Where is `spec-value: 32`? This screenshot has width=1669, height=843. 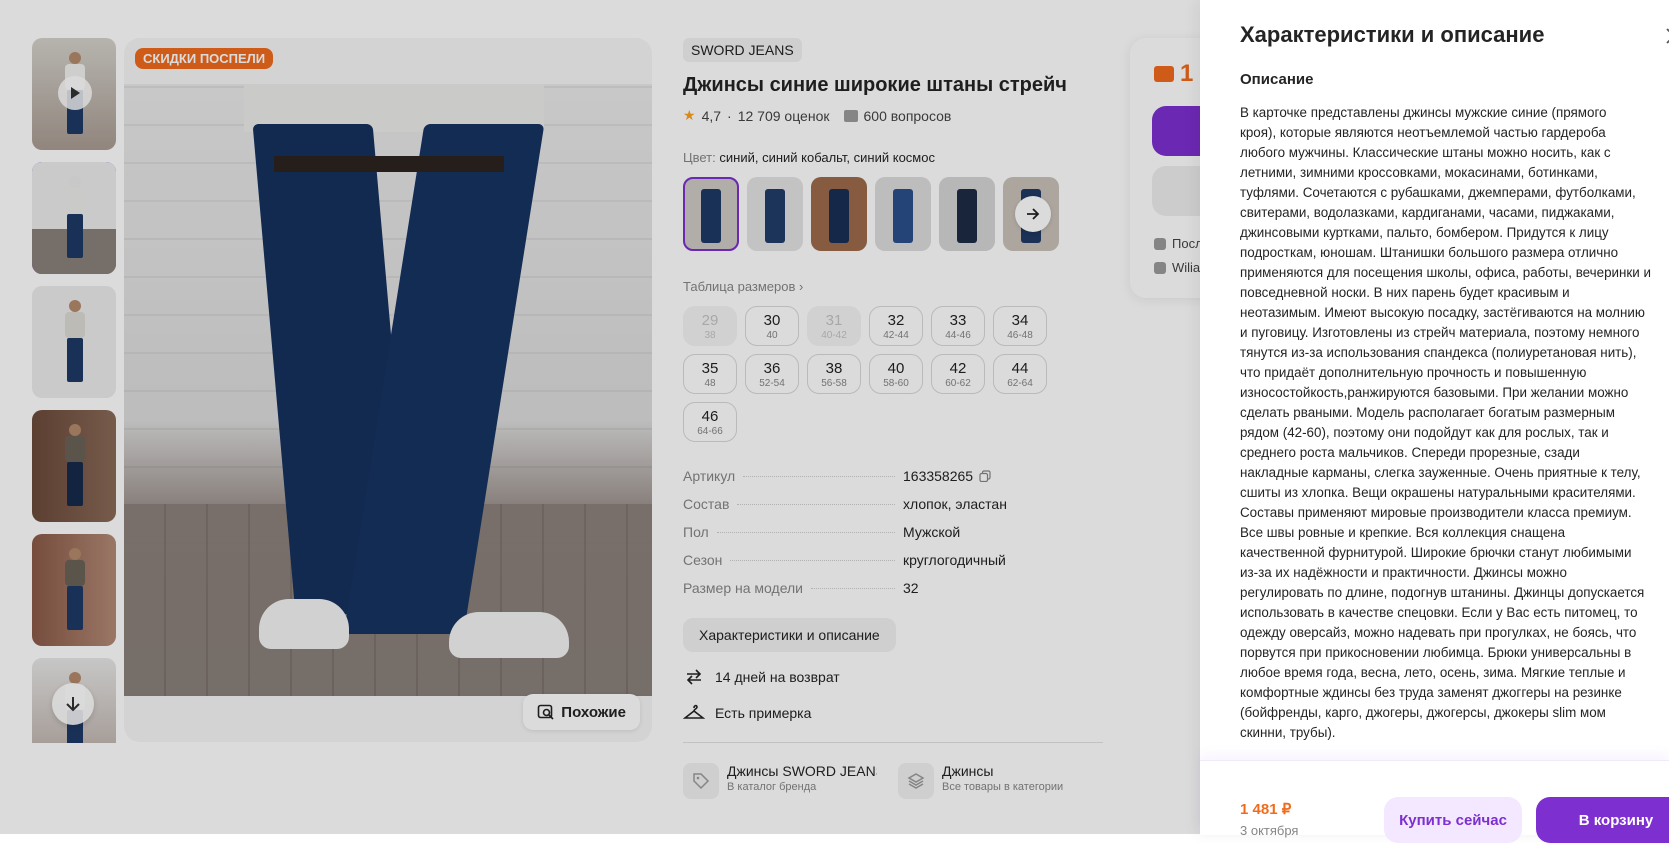 spec-value: 32 is located at coordinates (1003, 588).